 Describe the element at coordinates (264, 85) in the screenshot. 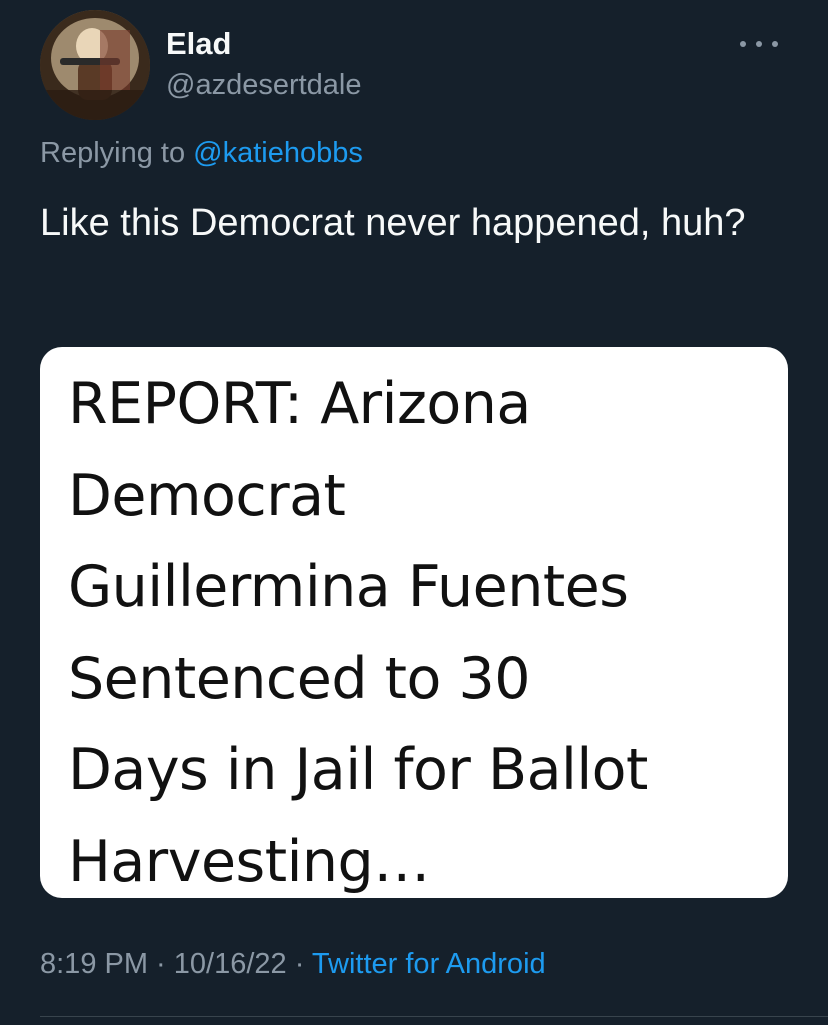

I see `user-handle: @azdesertdale` at that location.